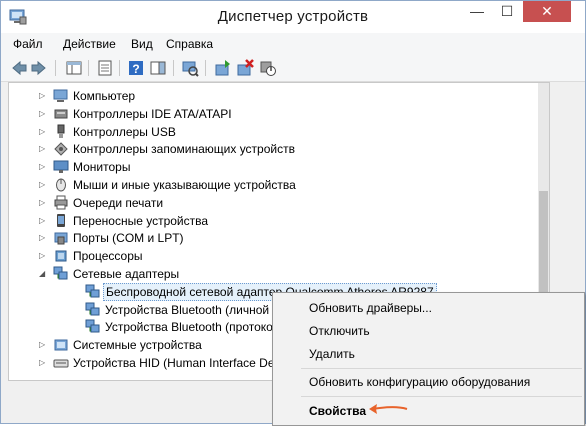  I want to click on mouse-icon, so click(61, 185).